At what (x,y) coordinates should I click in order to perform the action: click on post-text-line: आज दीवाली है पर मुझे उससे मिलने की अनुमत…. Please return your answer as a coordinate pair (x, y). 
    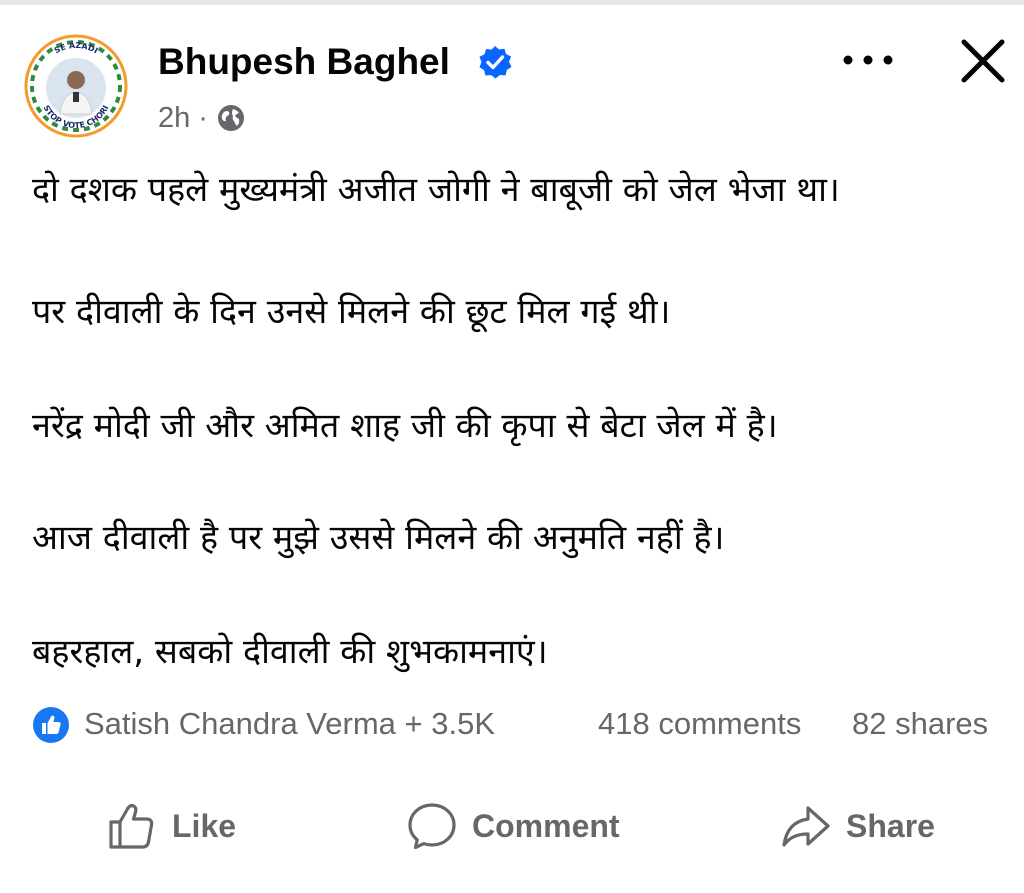
    Looking at the image, I should click on (378, 538).